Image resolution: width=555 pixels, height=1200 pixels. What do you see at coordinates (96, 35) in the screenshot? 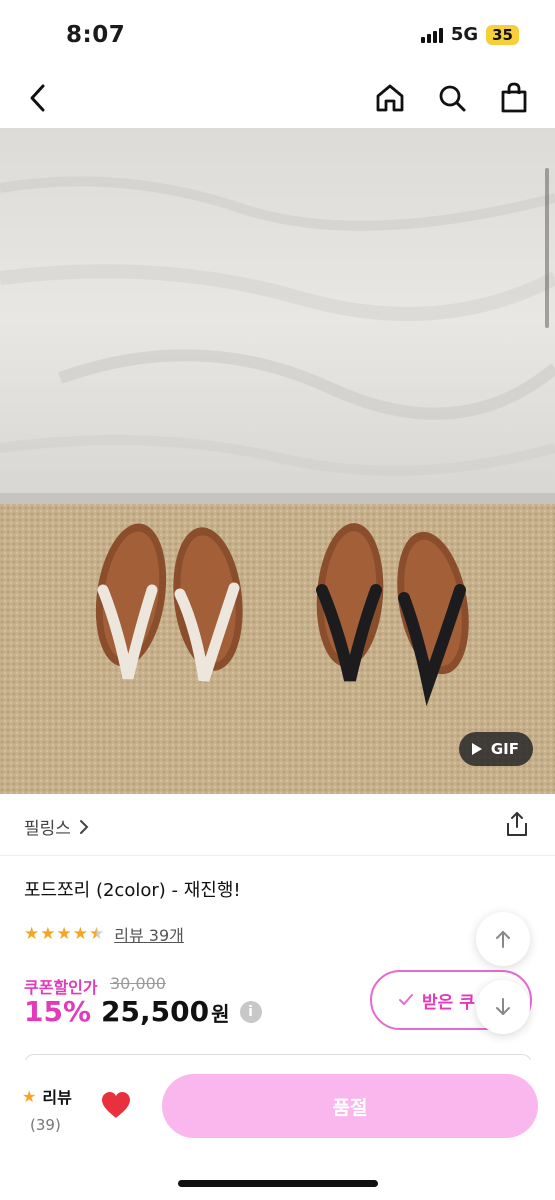
I see `status-time: 8:07` at bounding box center [96, 35].